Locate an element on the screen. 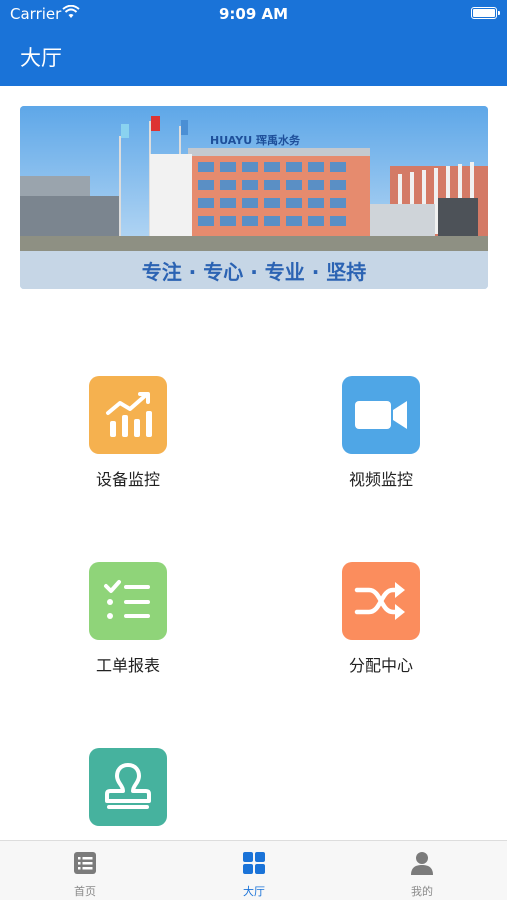 Image resolution: width=507 pixels, height=901 pixels. device-monitor-label: 设备监控 is located at coordinates (127, 479).